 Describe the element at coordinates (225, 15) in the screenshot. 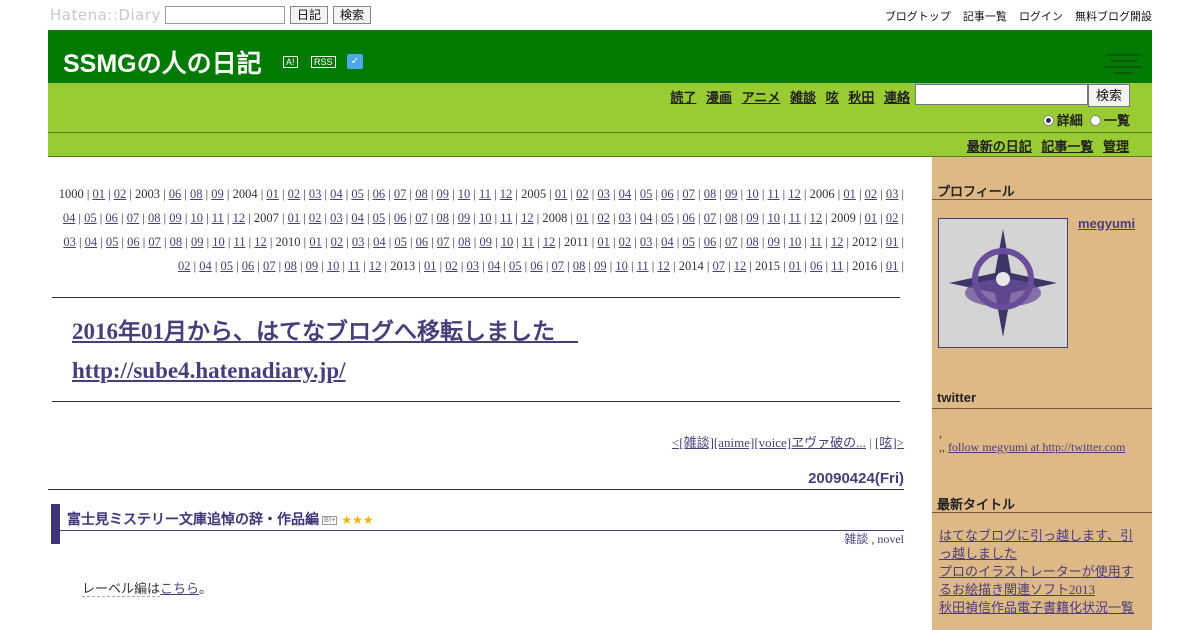

I see `global-search-input` at that location.